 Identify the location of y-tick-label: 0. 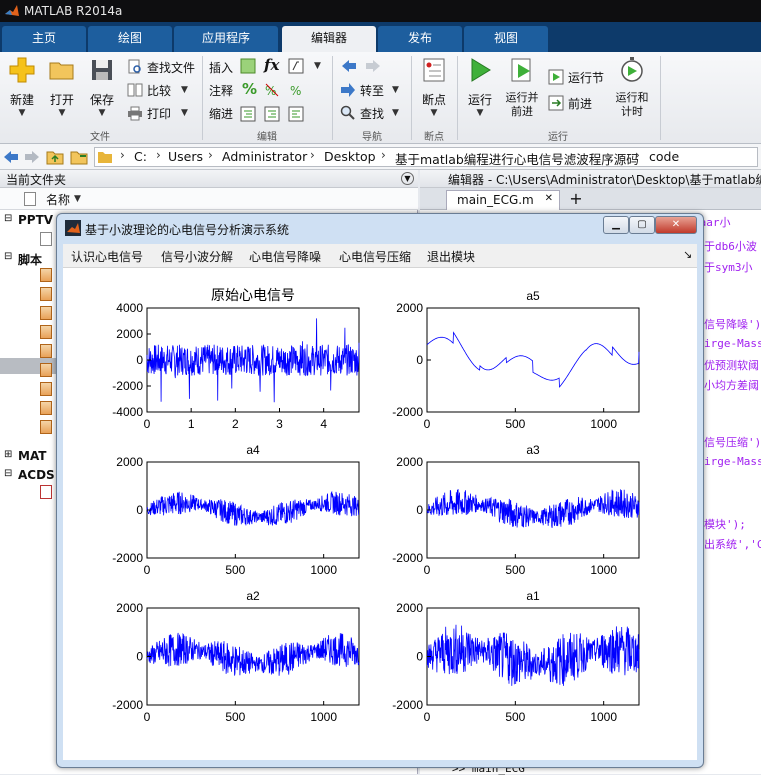
(139, 510).